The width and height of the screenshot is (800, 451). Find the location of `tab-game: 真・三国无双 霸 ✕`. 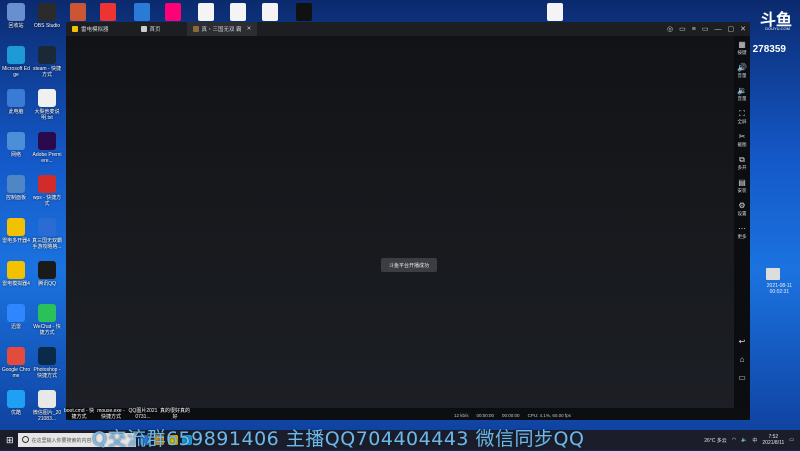

tab-game: 真・三国无双 霸 ✕ is located at coordinates (222, 29).